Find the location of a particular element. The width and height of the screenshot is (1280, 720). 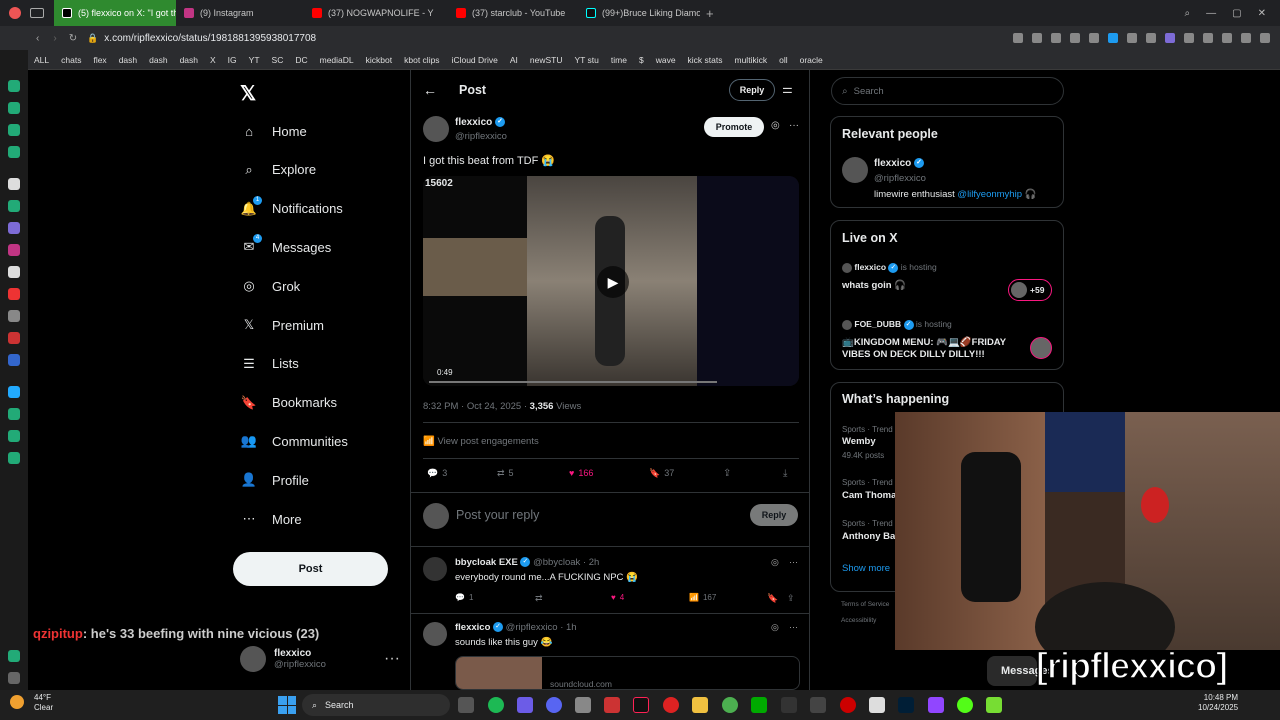

bookmark-item: flex is located at coordinates (99, 60).